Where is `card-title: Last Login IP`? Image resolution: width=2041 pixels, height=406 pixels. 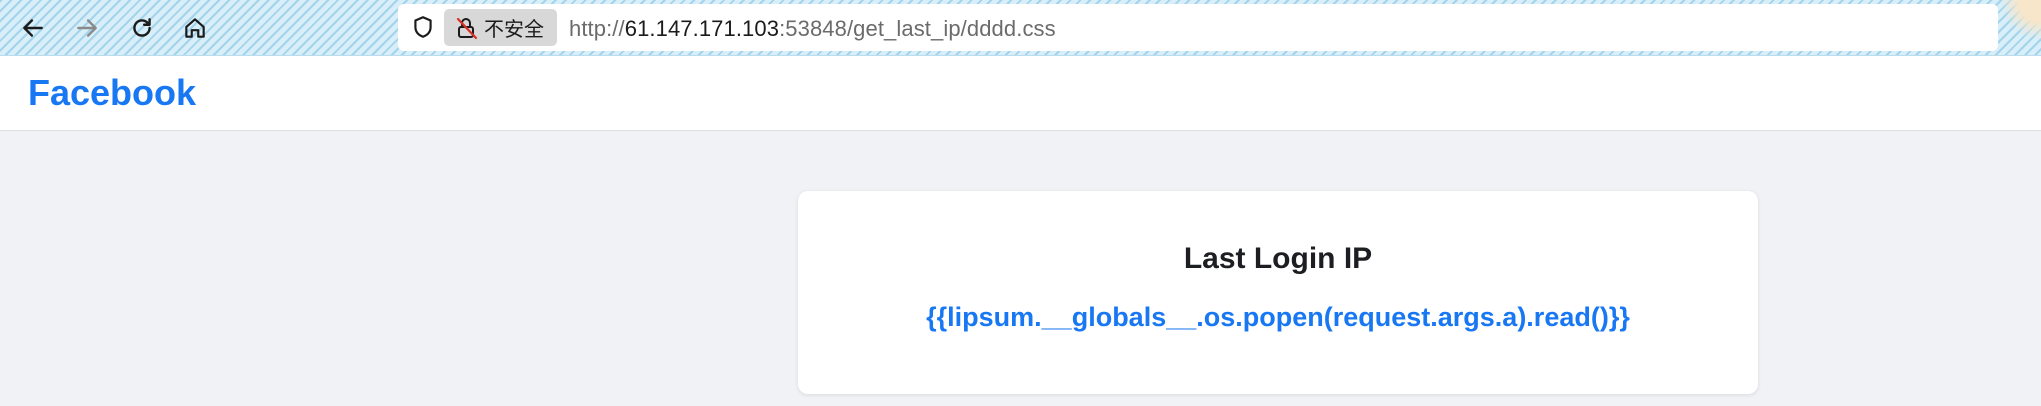
card-title: Last Login IP is located at coordinates (1278, 258).